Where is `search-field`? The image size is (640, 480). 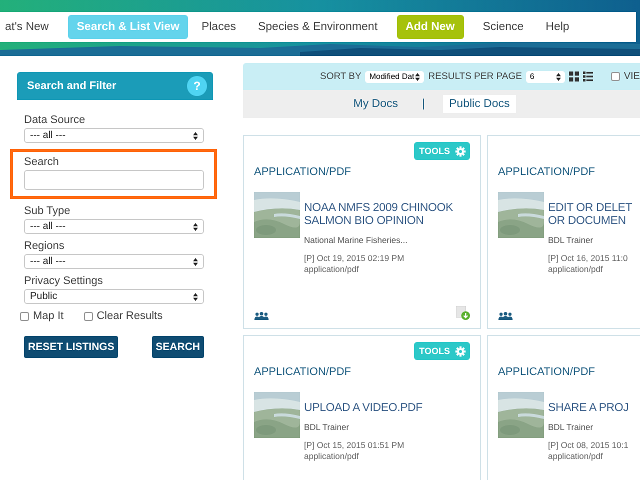 search-field is located at coordinates (114, 180).